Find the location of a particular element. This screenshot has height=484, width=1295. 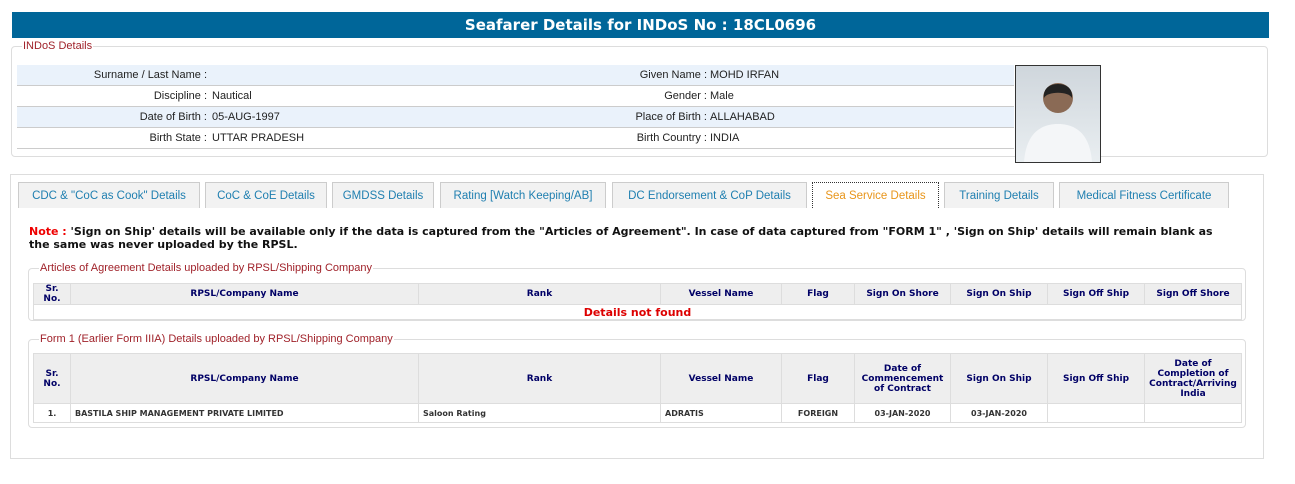

tab-medical-fitness-certificate: Medical Fitness Certificate is located at coordinates (1144, 195).